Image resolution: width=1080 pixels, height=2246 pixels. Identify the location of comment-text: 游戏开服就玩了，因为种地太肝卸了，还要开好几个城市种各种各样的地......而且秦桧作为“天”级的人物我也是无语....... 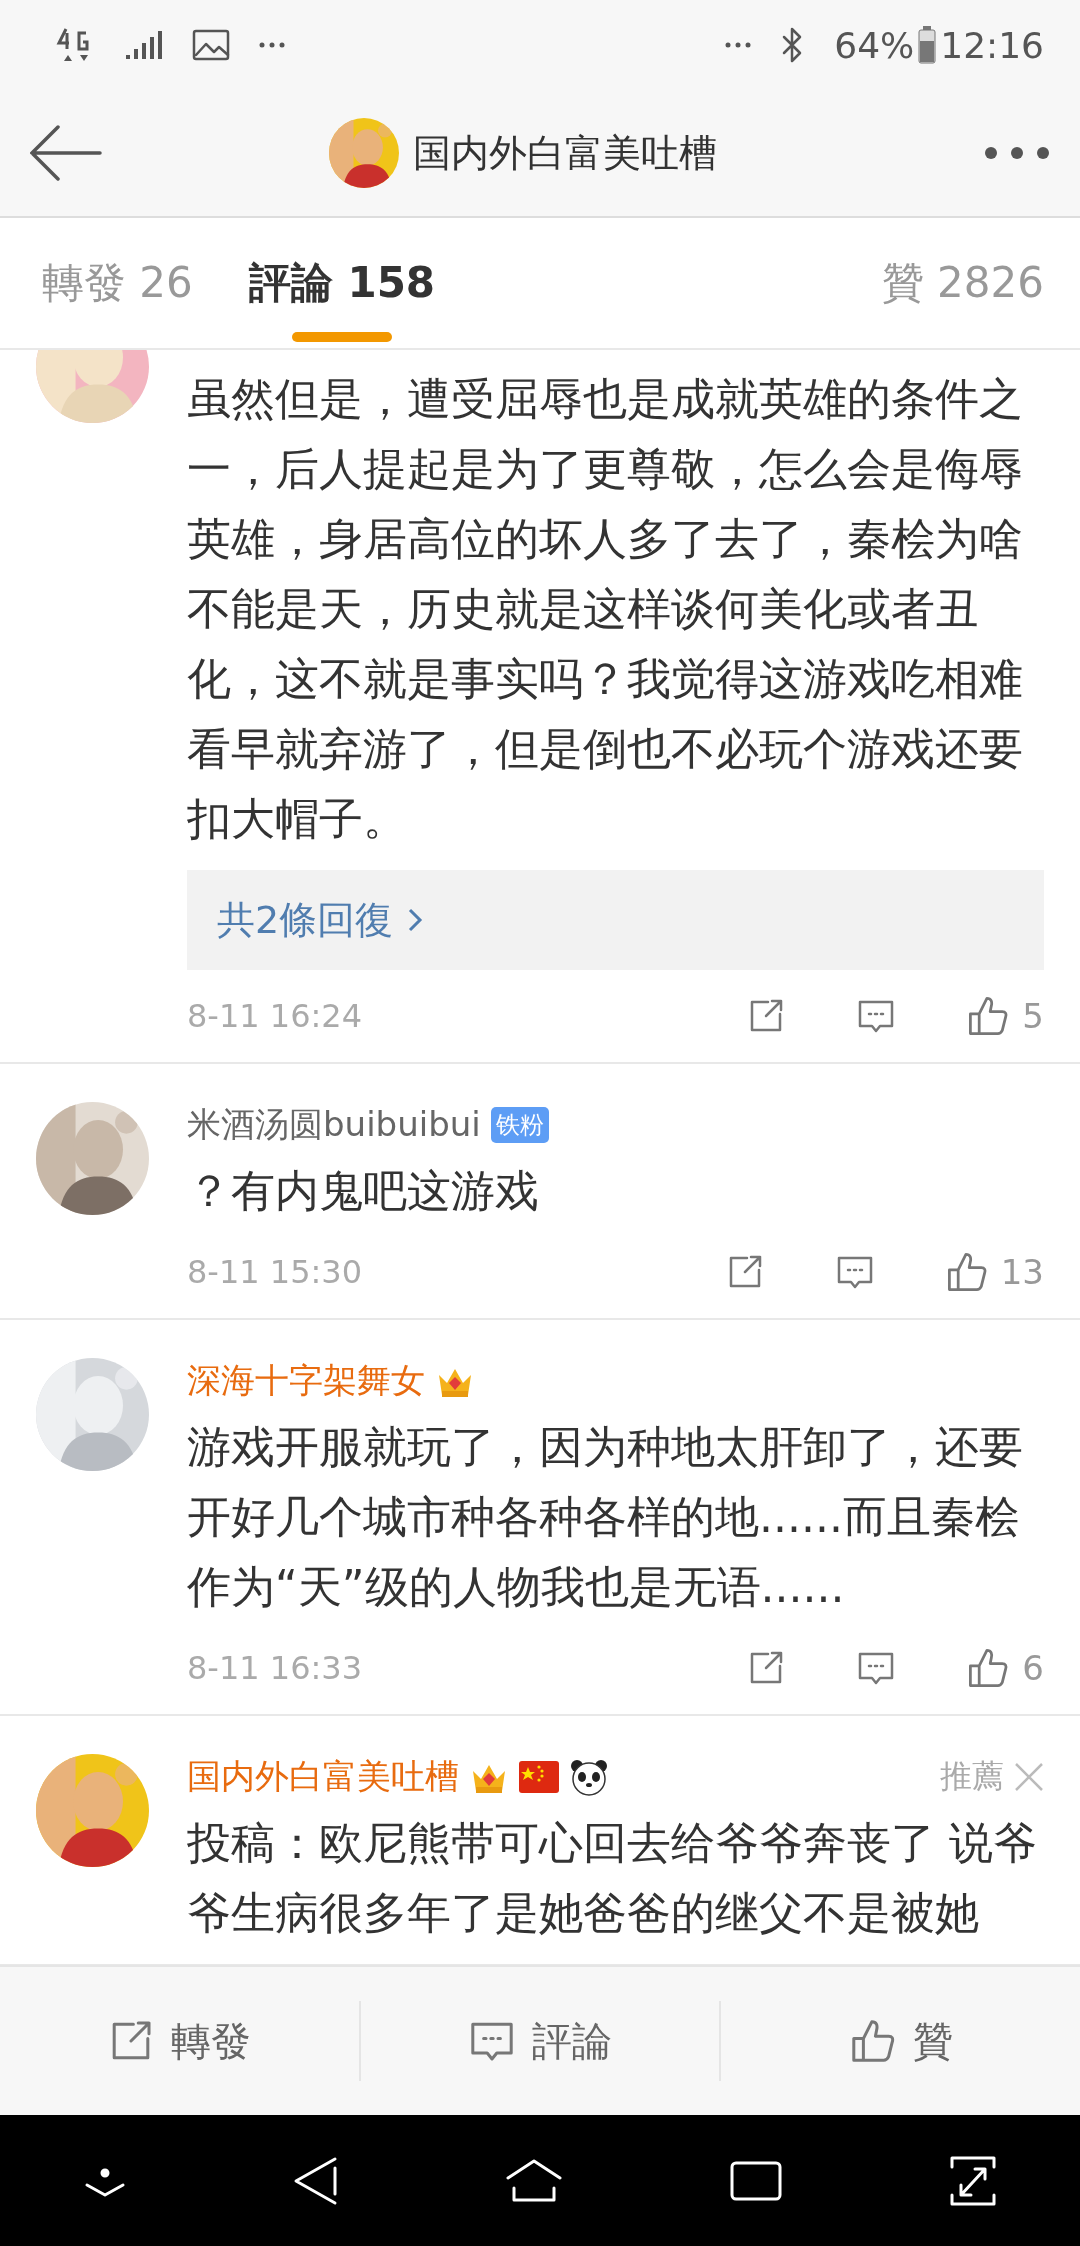
(605, 1517).